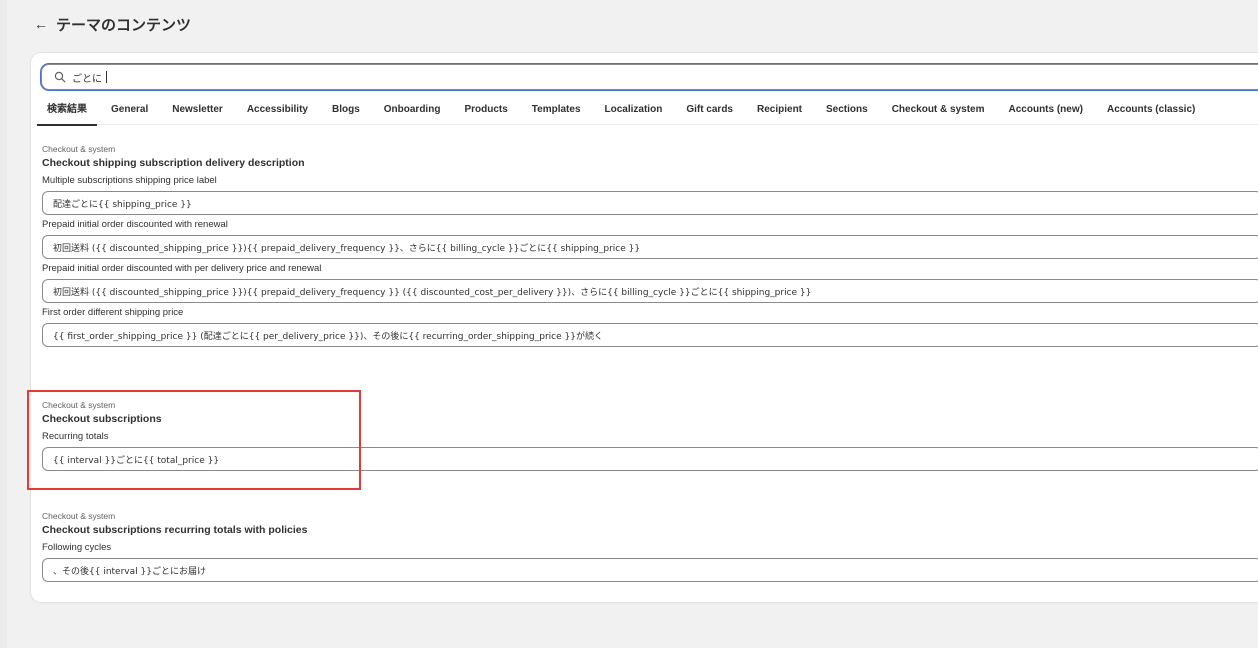  What do you see at coordinates (77, 547) in the screenshot?
I see `field-label: Following cycles` at bounding box center [77, 547].